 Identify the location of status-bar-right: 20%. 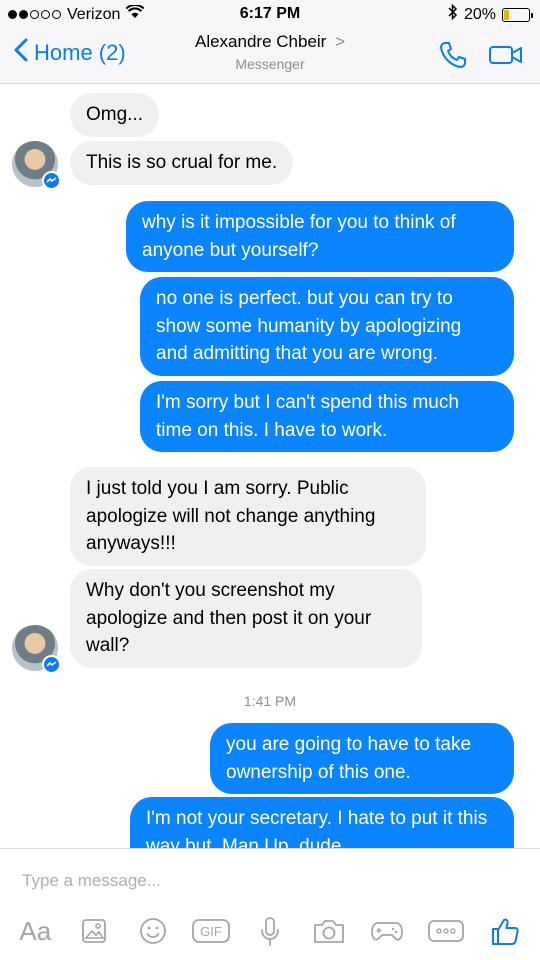
(490, 14).